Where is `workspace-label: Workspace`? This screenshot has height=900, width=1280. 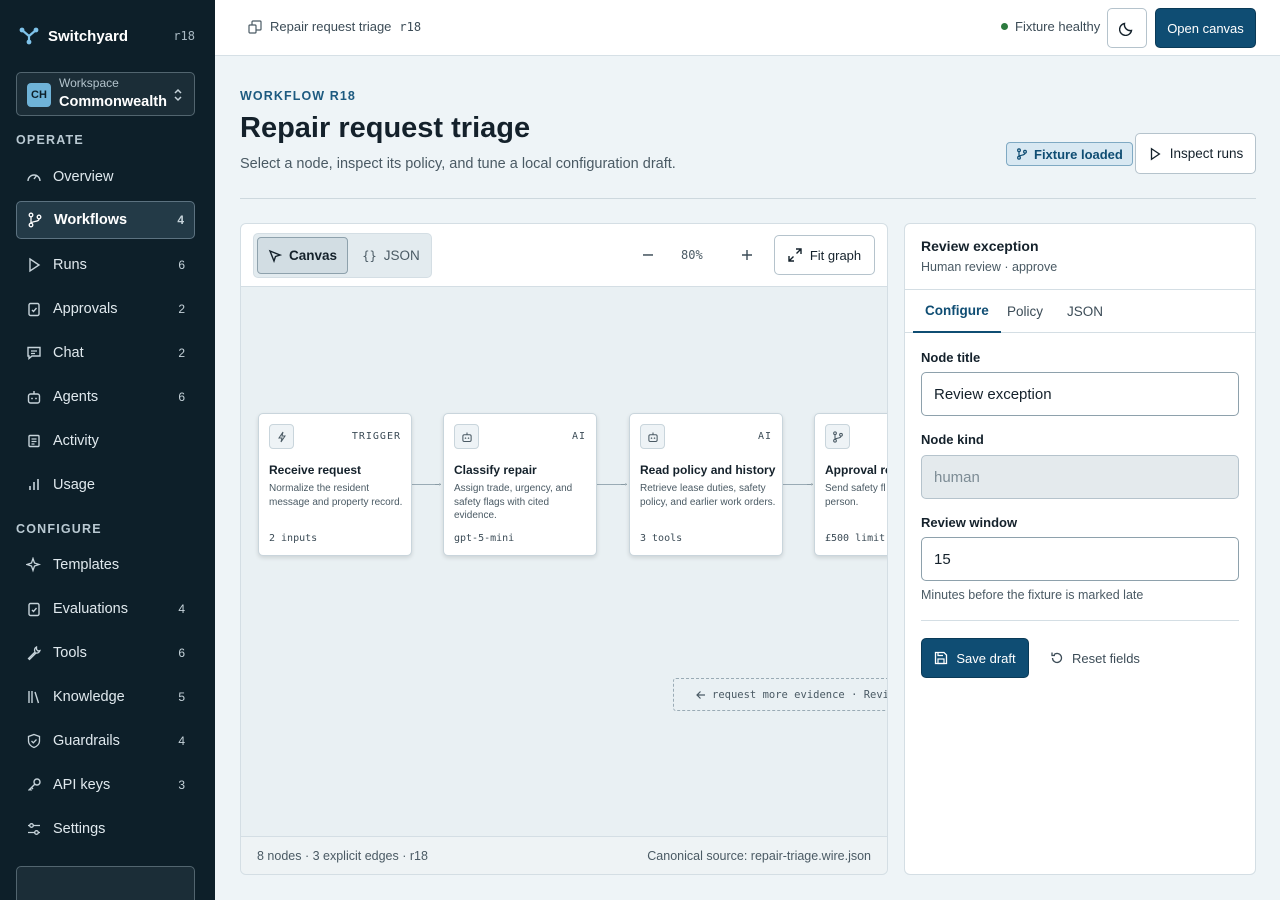 workspace-label: Workspace is located at coordinates (89, 83).